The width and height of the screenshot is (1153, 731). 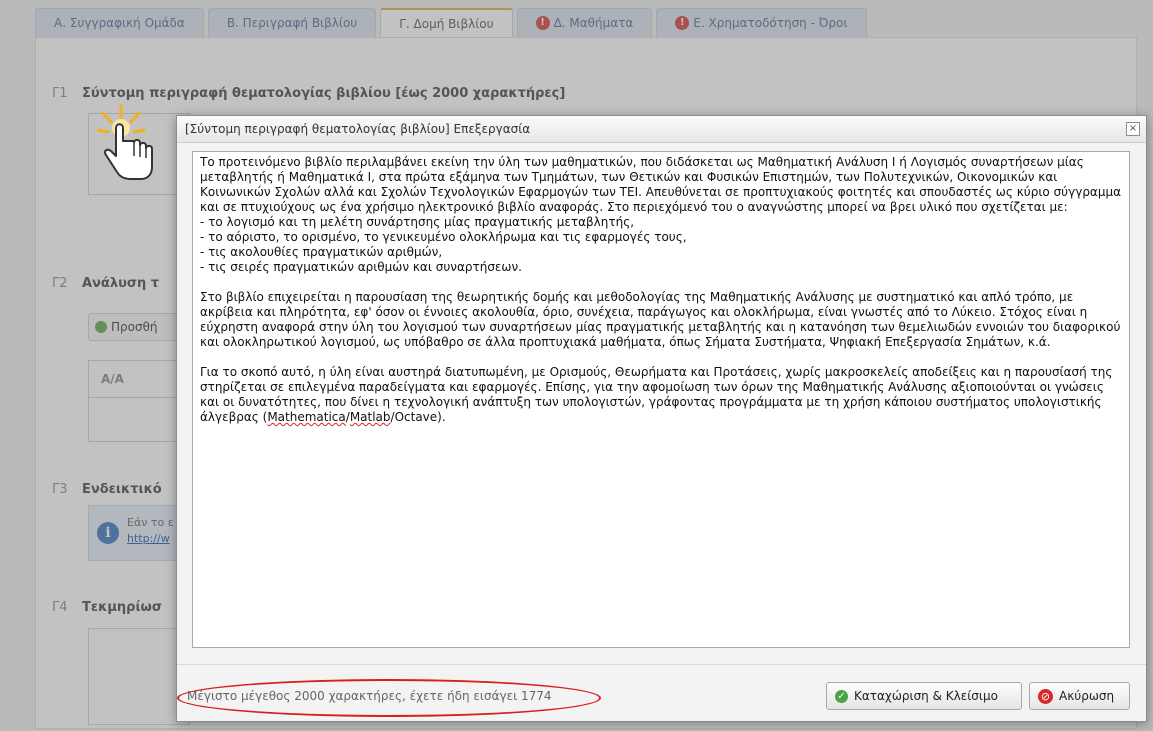 What do you see at coordinates (1045, 696) in the screenshot?
I see `cancel-circle-icon: ⊘` at bounding box center [1045, 696].